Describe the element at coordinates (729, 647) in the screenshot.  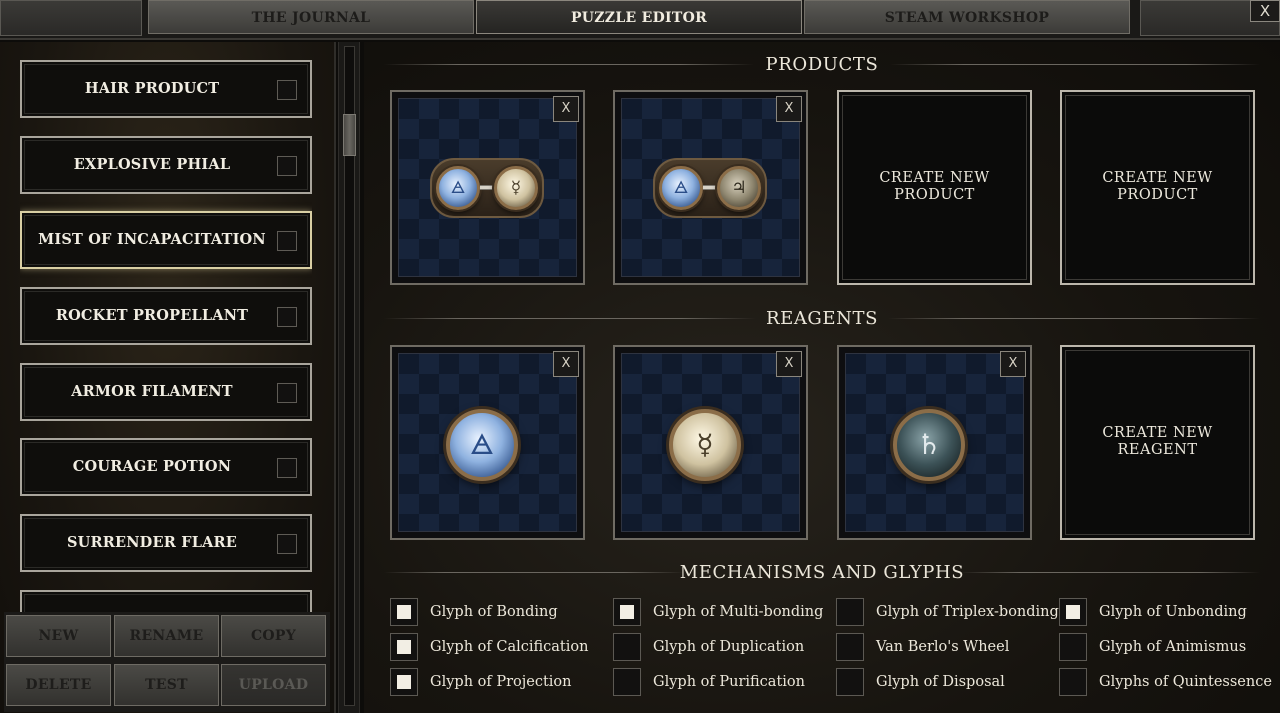
I see `glyph-label: Glyph of Duplication` at that location.